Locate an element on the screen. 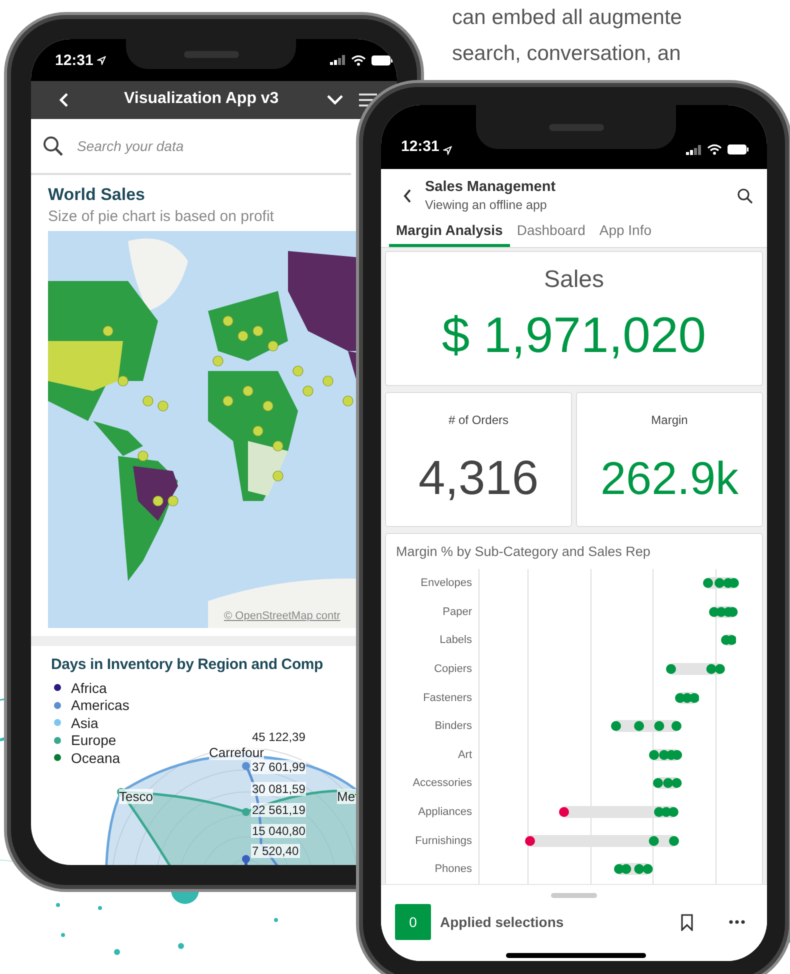 The image size is (790, 974). kpi-value: $ 1,971,020 is located at coordinates (574, 335).